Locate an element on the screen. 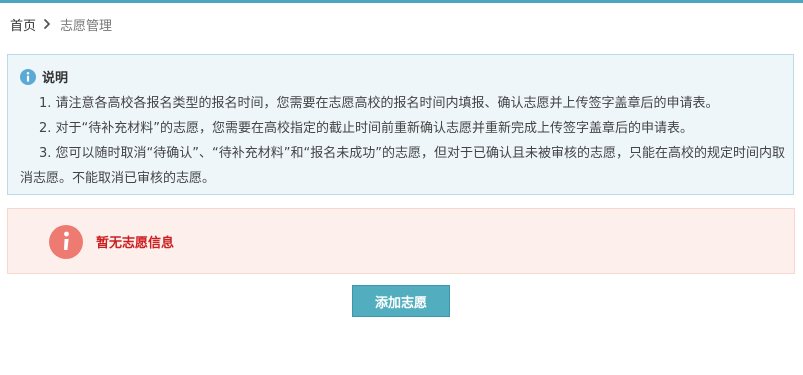 The width and height of the screenshot is (803, 375). empty-state-message: 暂无志愿信息 is located at coordinates (135, 243).